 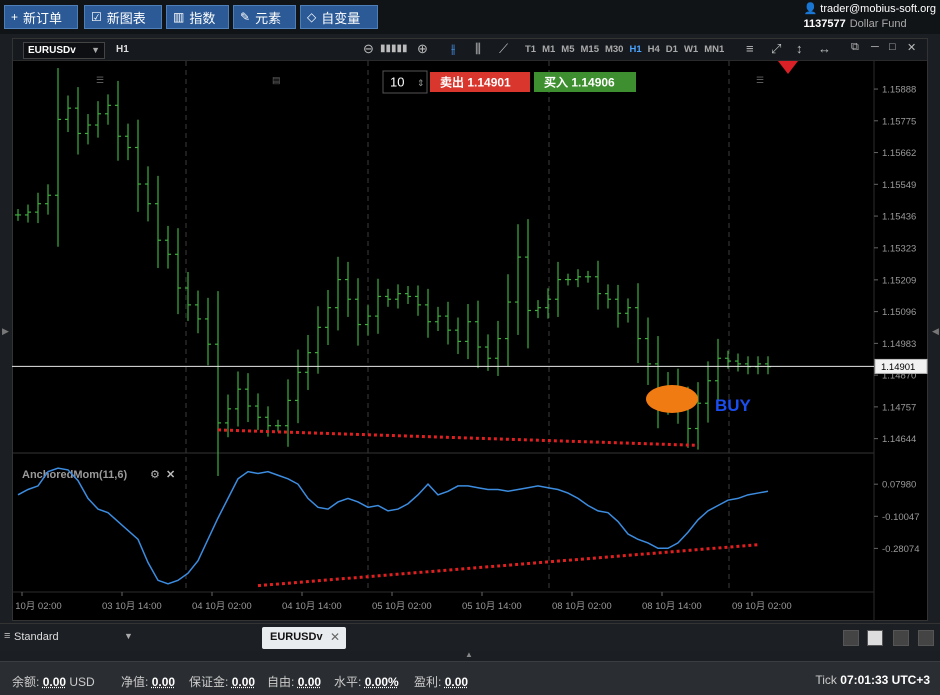 What do you see at coordinates (492, 606) in the screenshot?
I see `time-tick-label: 05 10月 14:00` at bounding box center [492, 606].